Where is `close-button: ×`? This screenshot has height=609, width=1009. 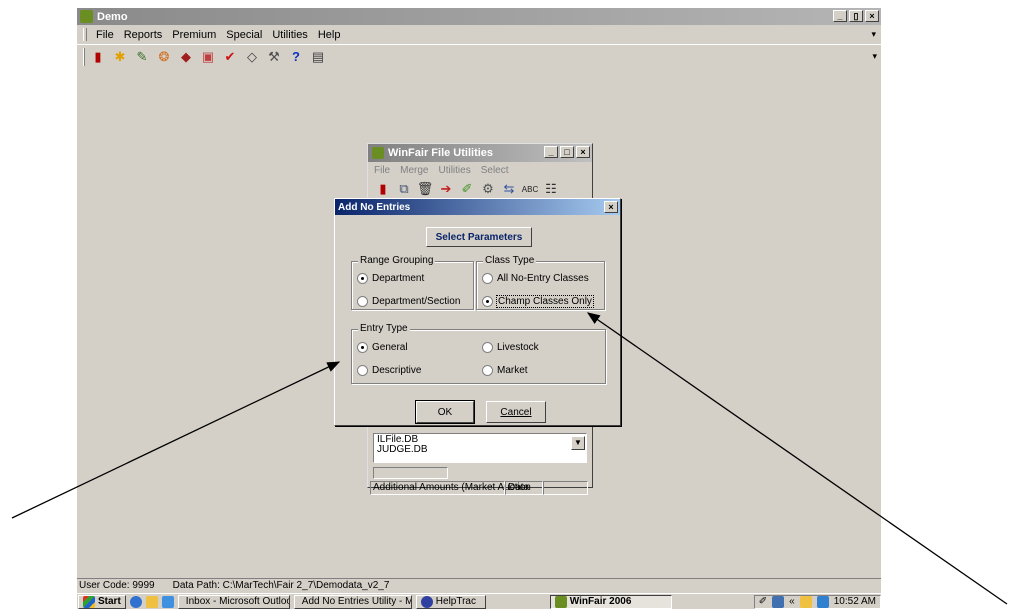 close-button: × is located at coordinates (872, 16).